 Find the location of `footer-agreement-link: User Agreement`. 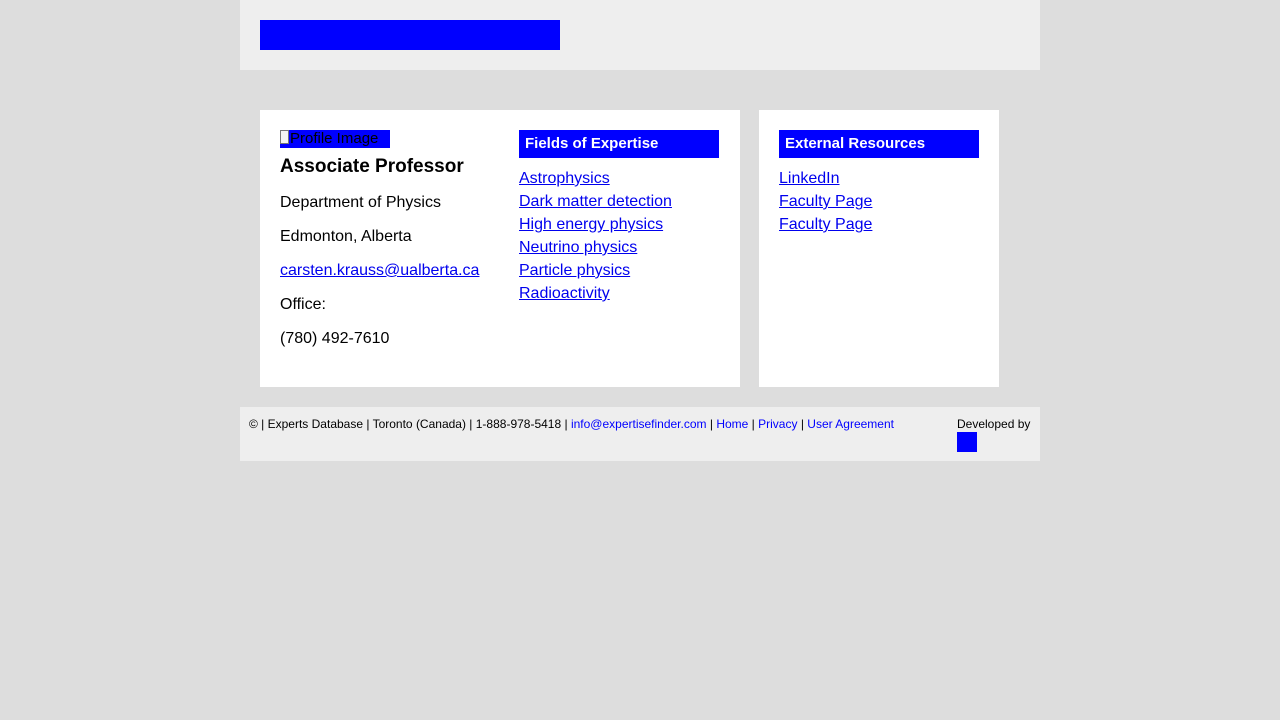

footer-agreement-link: User Agreement is located at coordinates (850, 424).